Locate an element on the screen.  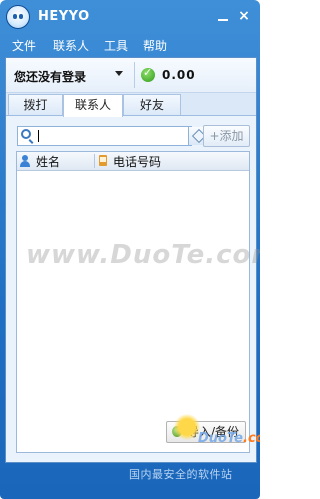
app-logo-icon is located at coordinates (18, 17).